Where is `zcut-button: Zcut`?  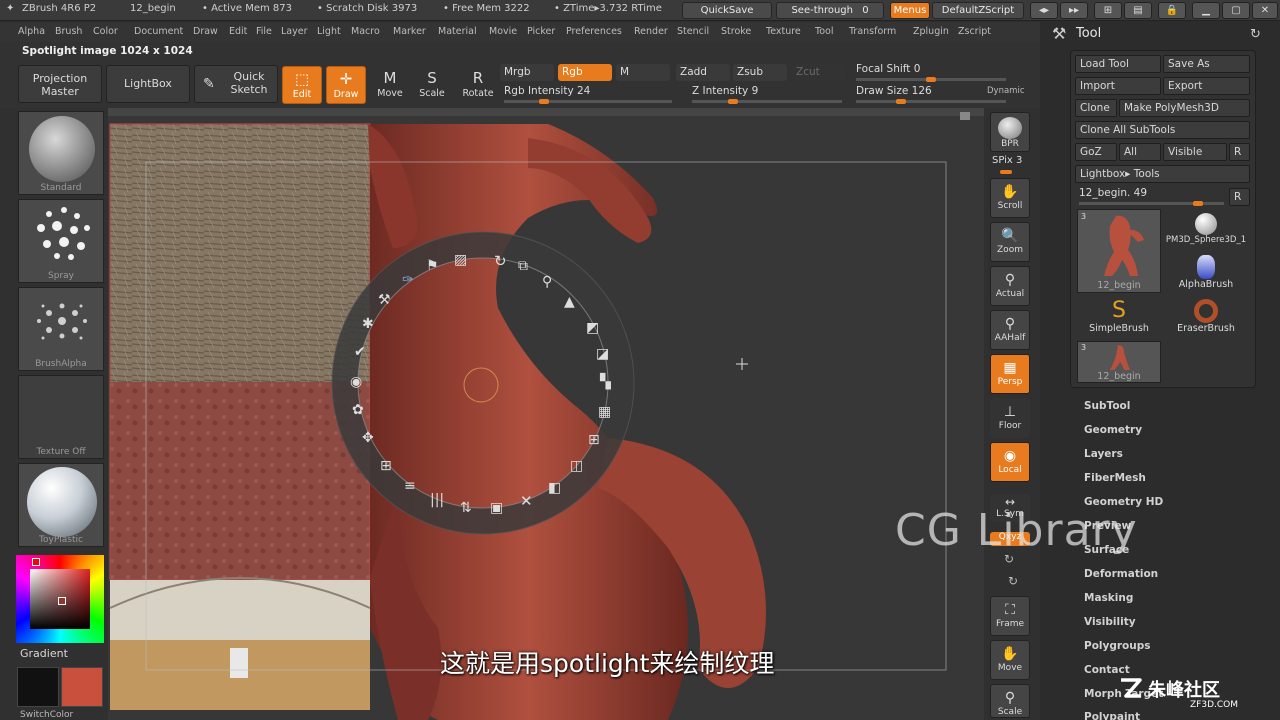
zcut-button: Zcut is located at coordinates (819, 72).